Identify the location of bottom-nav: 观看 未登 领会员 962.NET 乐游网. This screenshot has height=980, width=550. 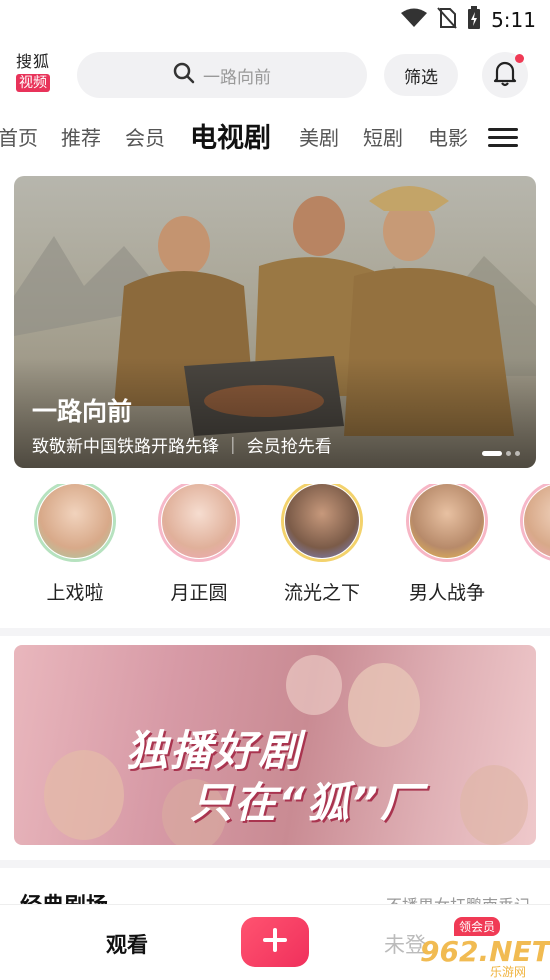
(275, 941).